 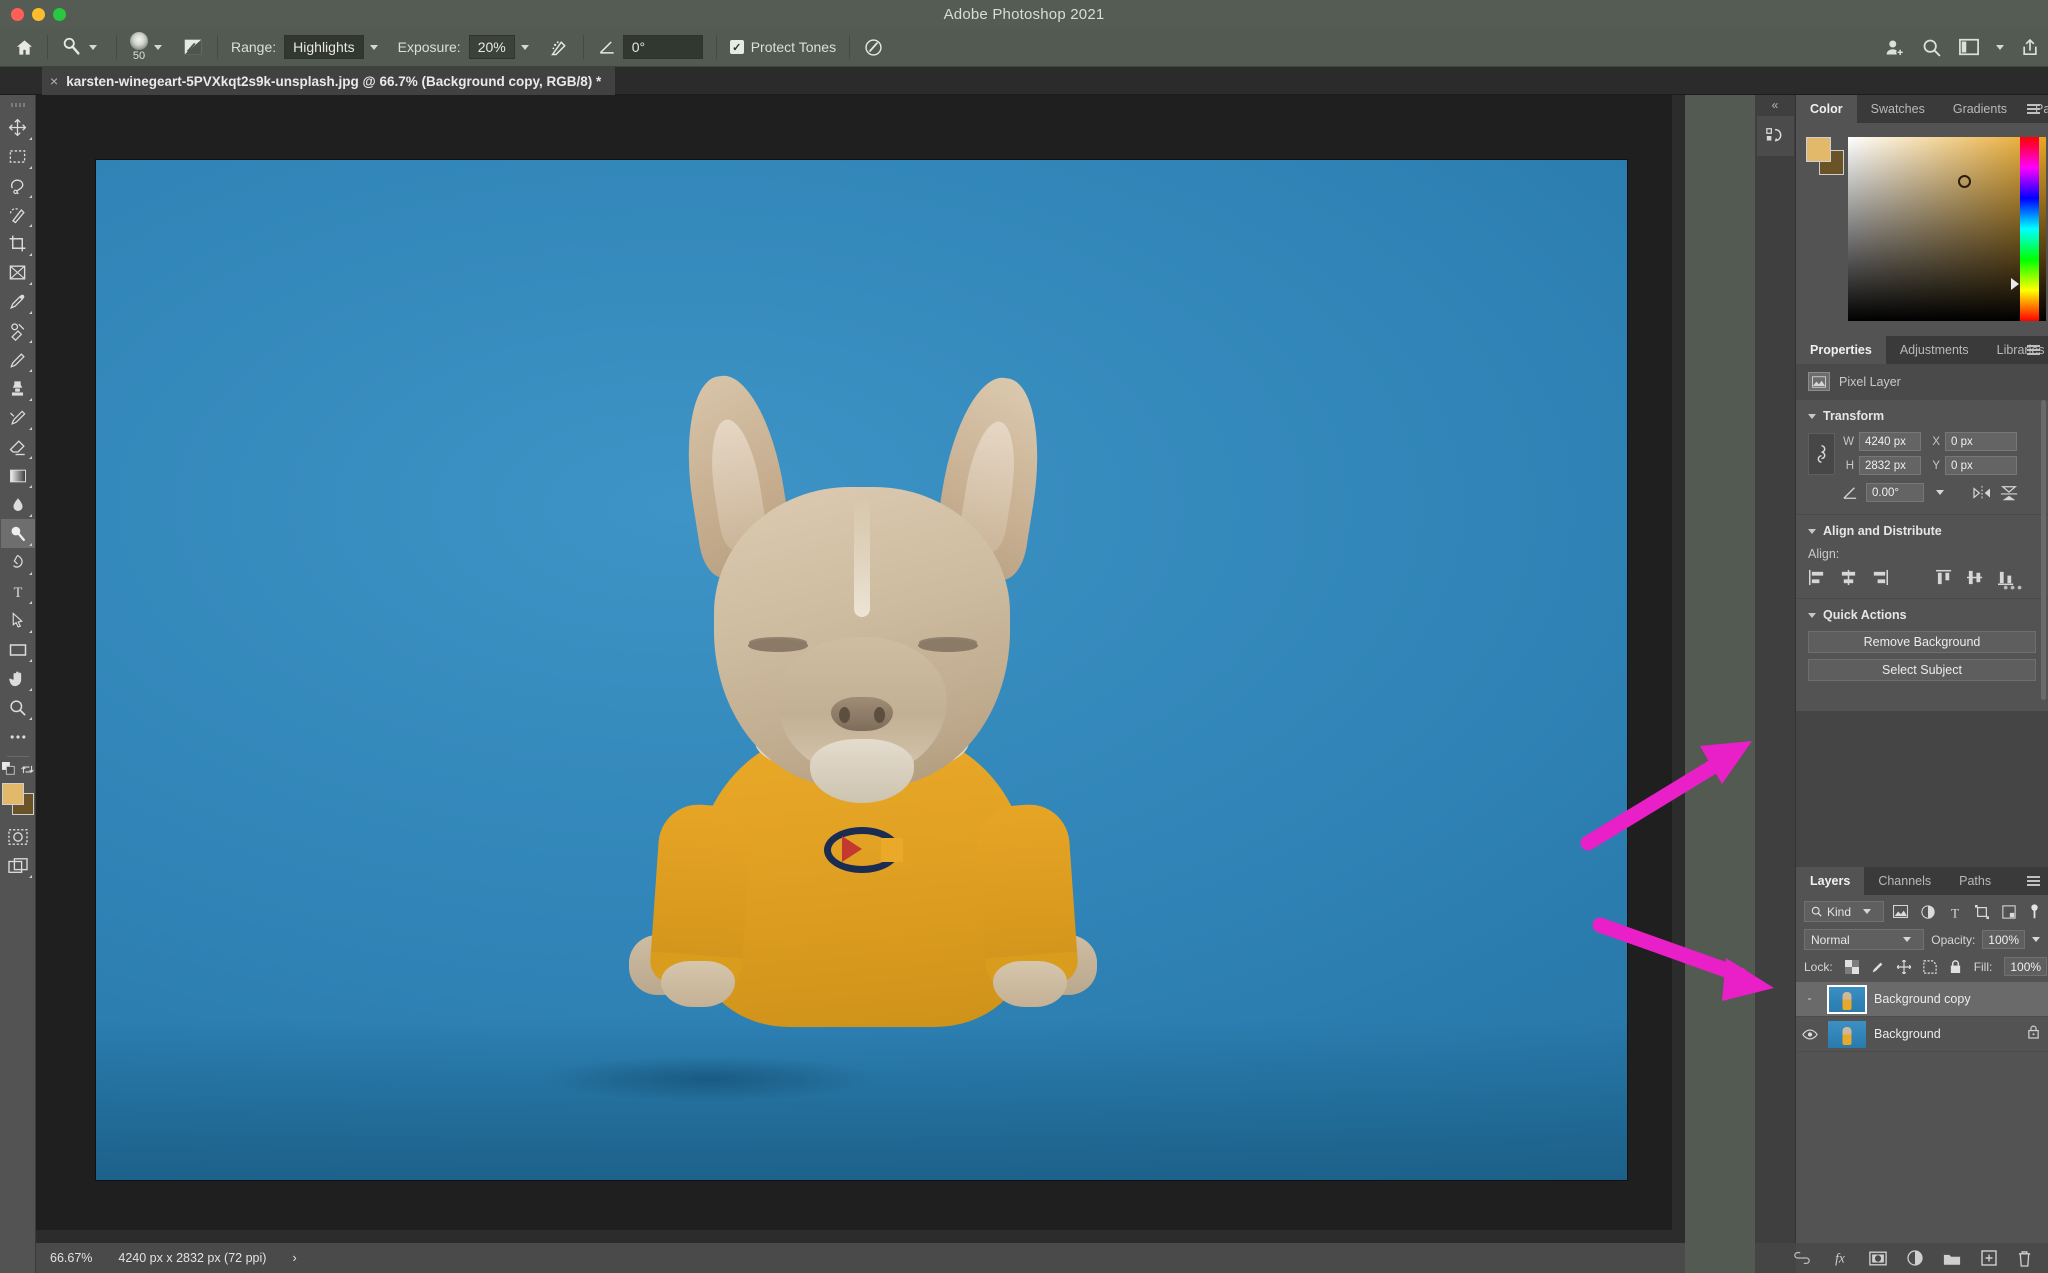 What do you see at coordinates (1904, 881) in the screenshot?
I see `tab-channels: Channels` at bounding box center [1904, 881].